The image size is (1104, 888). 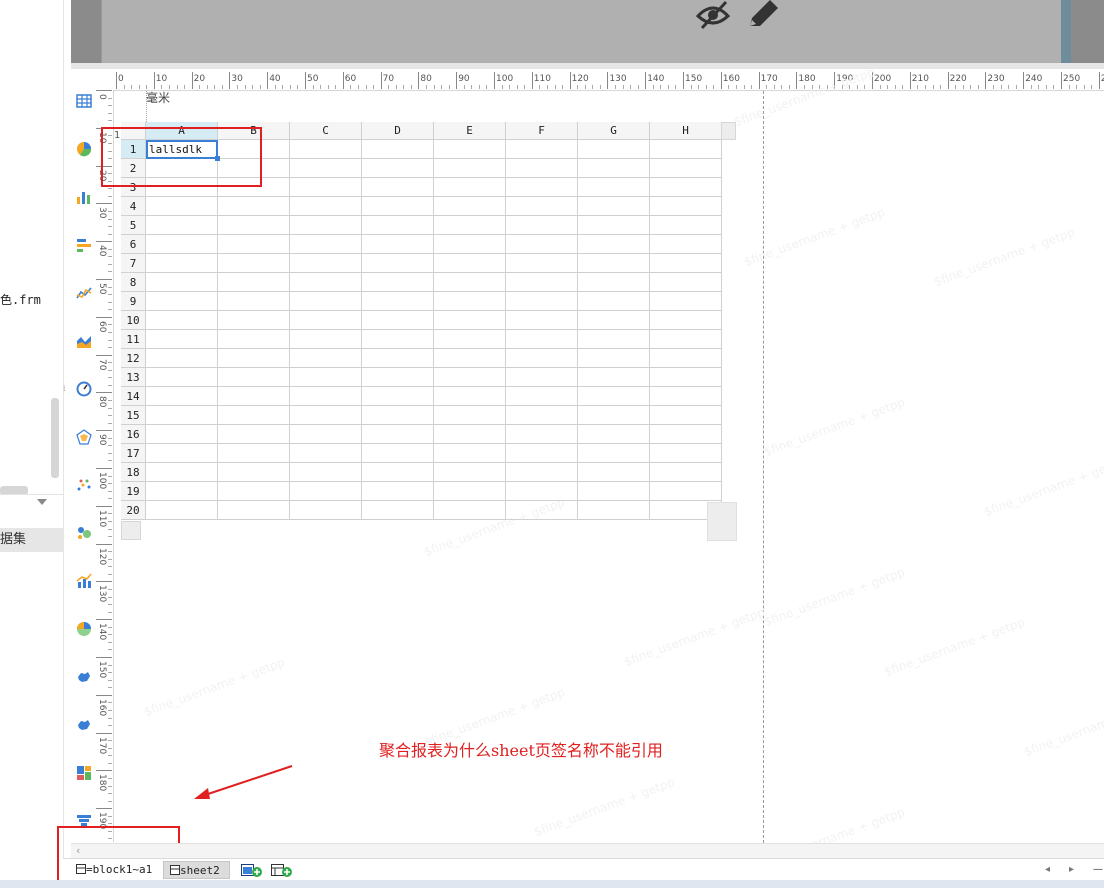 I want to click on table-icon, so click(x=84, y=101).